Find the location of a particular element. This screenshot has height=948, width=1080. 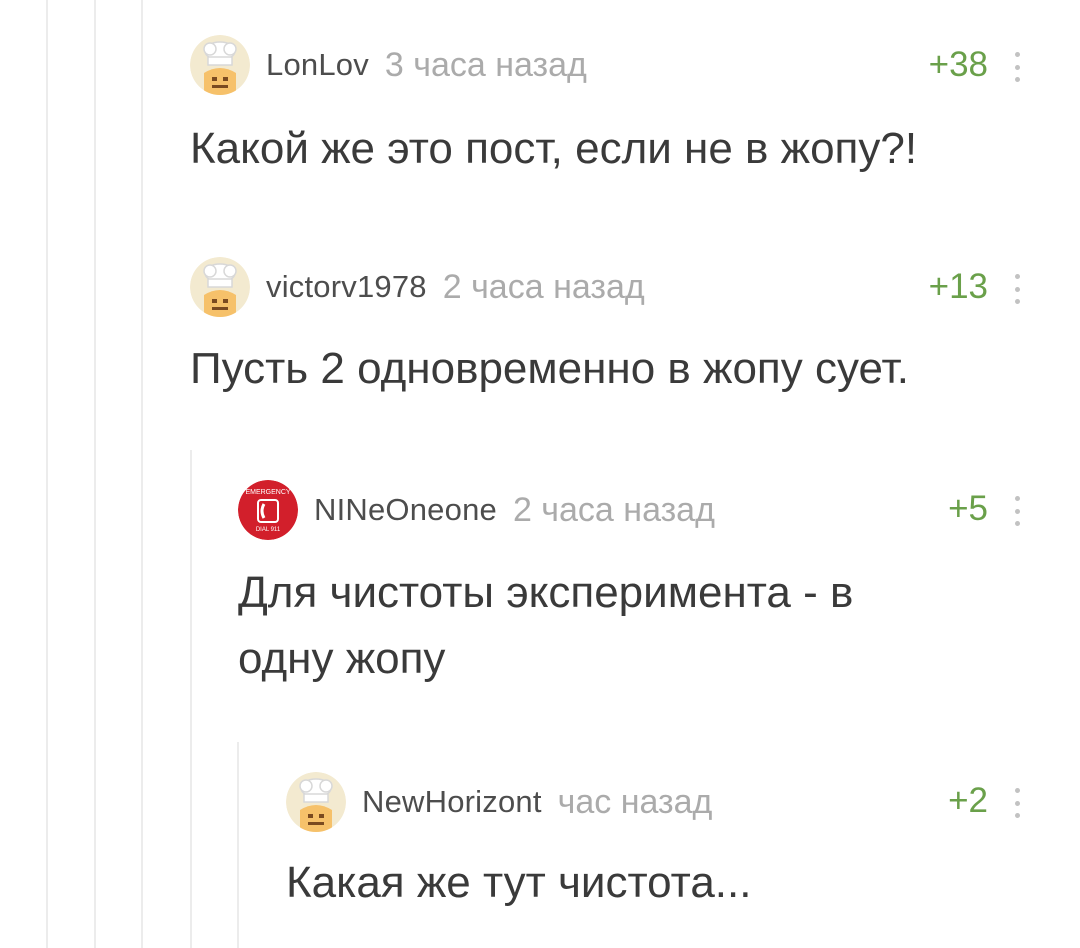

comment-score: +2 is located at coordinates (968, 800).